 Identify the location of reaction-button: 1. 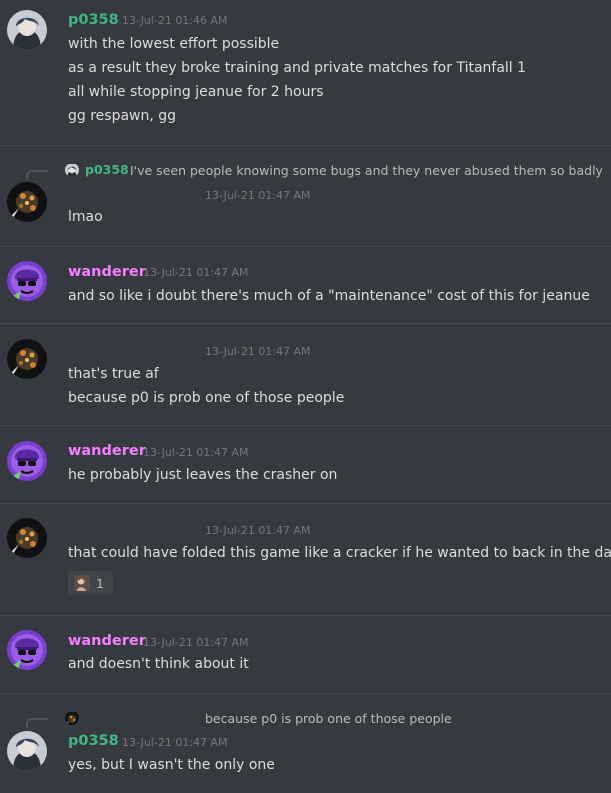
(90, 583).